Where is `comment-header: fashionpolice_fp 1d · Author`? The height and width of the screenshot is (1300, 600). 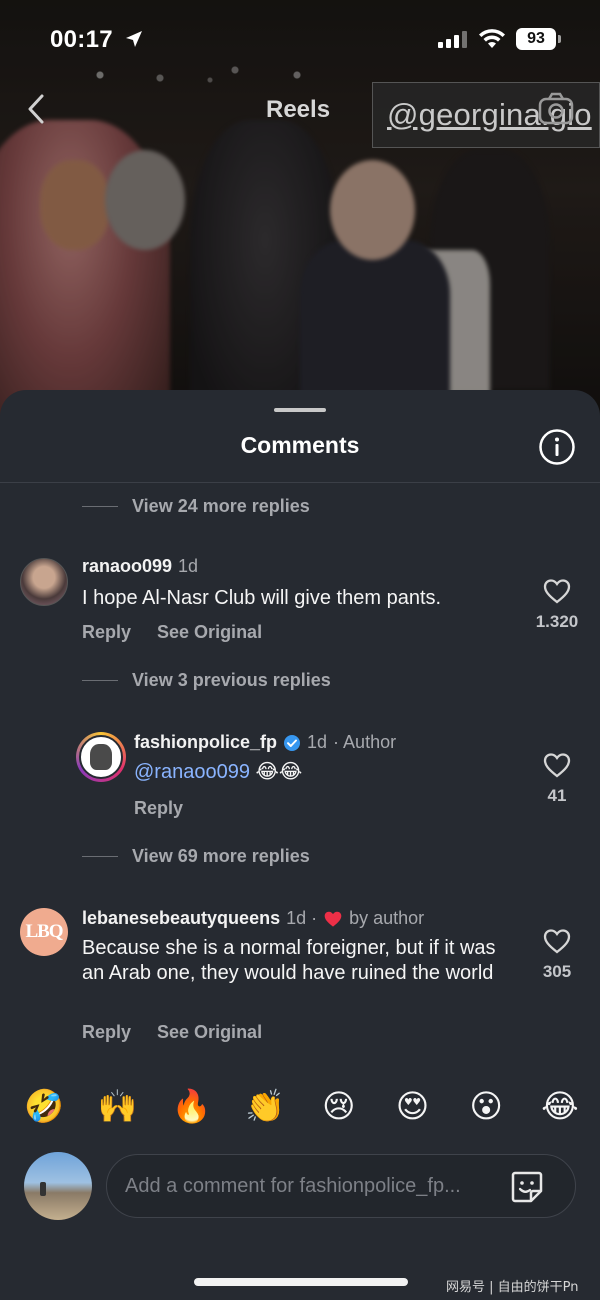
comment-header: fashionpolice_fp 1d · Author is located at coordinates (265, 742).